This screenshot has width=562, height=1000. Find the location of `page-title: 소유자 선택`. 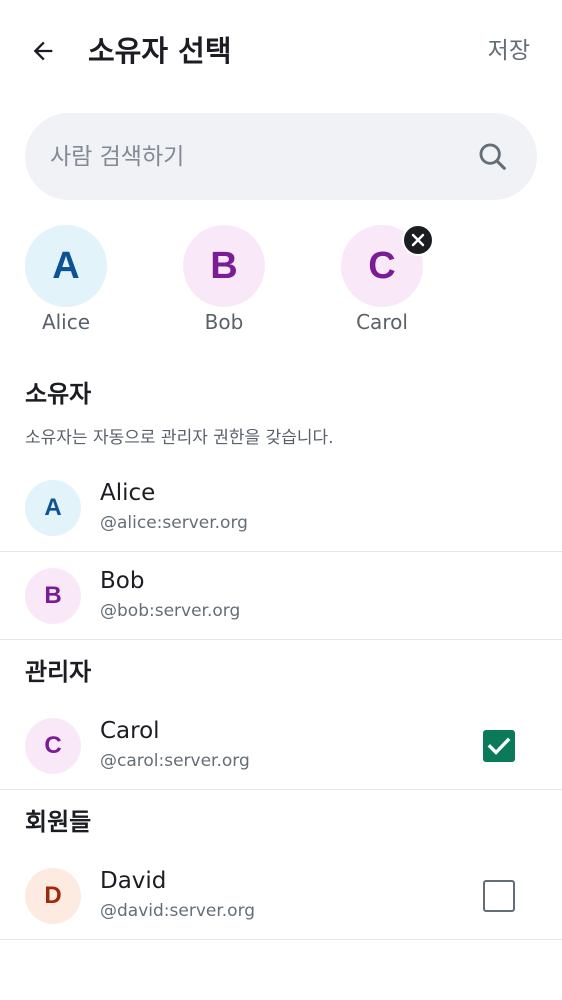

page-title: 소유자 선택 is located at coordinates (160, 51).